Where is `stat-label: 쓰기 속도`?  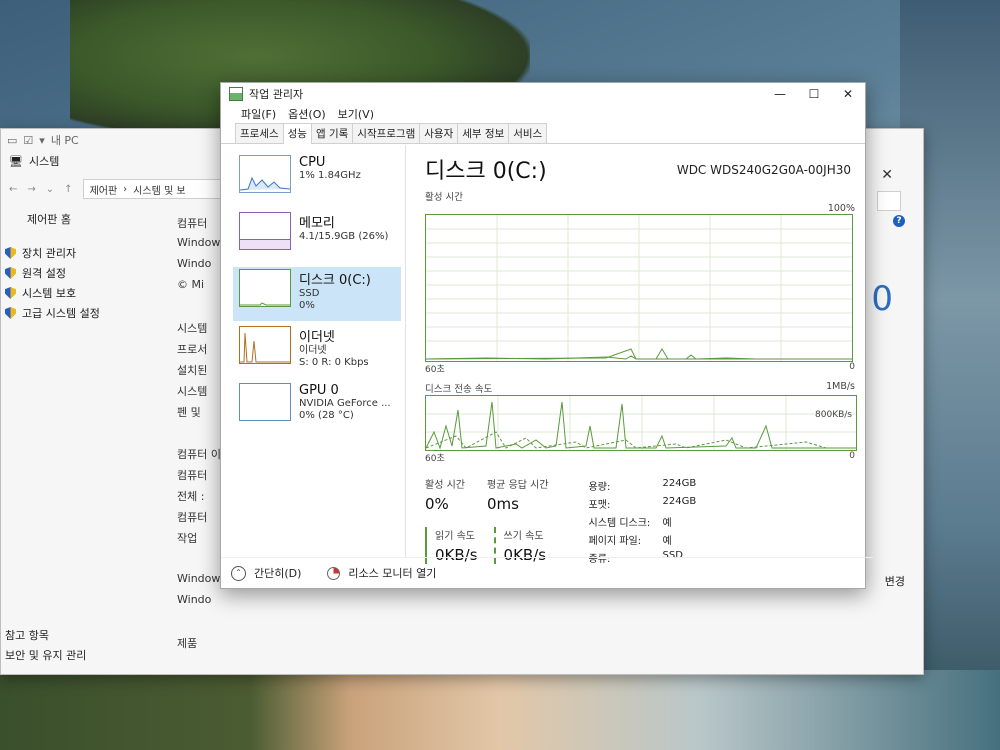 stat-label: 쓰기 속도 is located at coordinates (523, 536).